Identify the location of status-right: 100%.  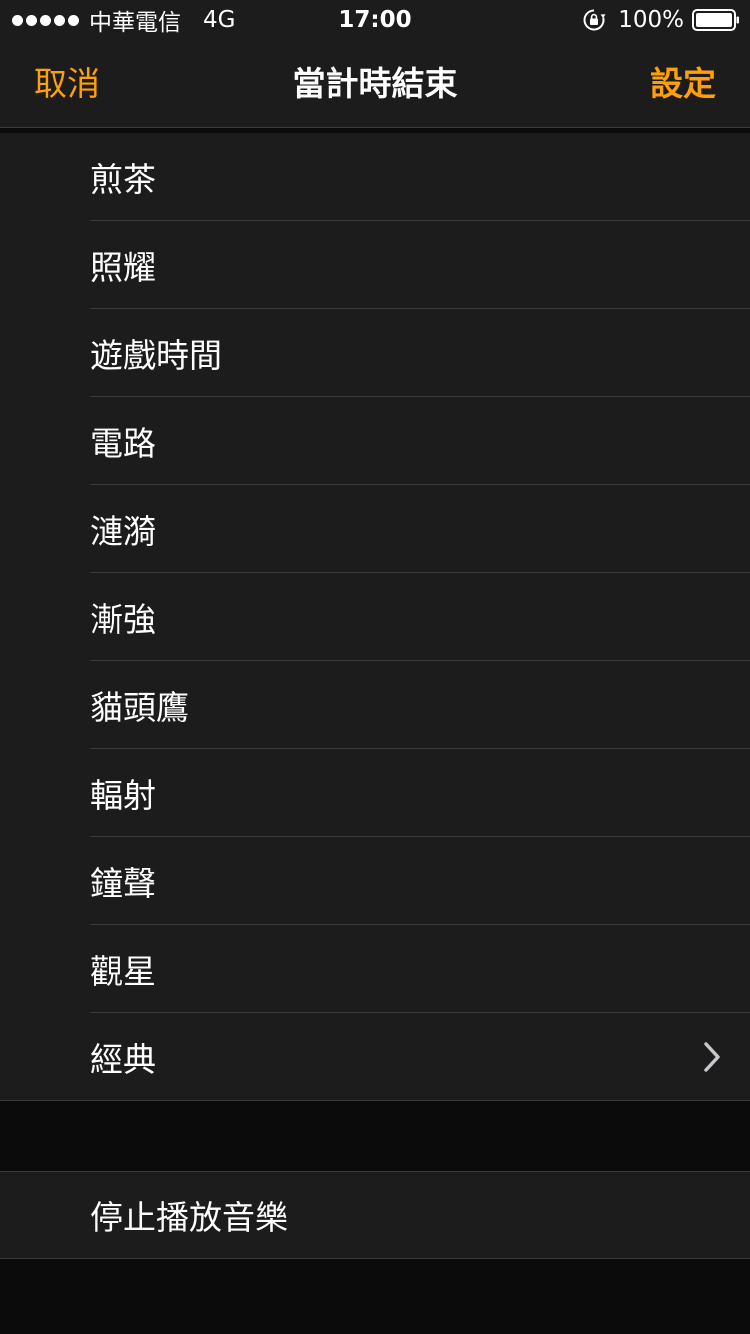
(661, 20).